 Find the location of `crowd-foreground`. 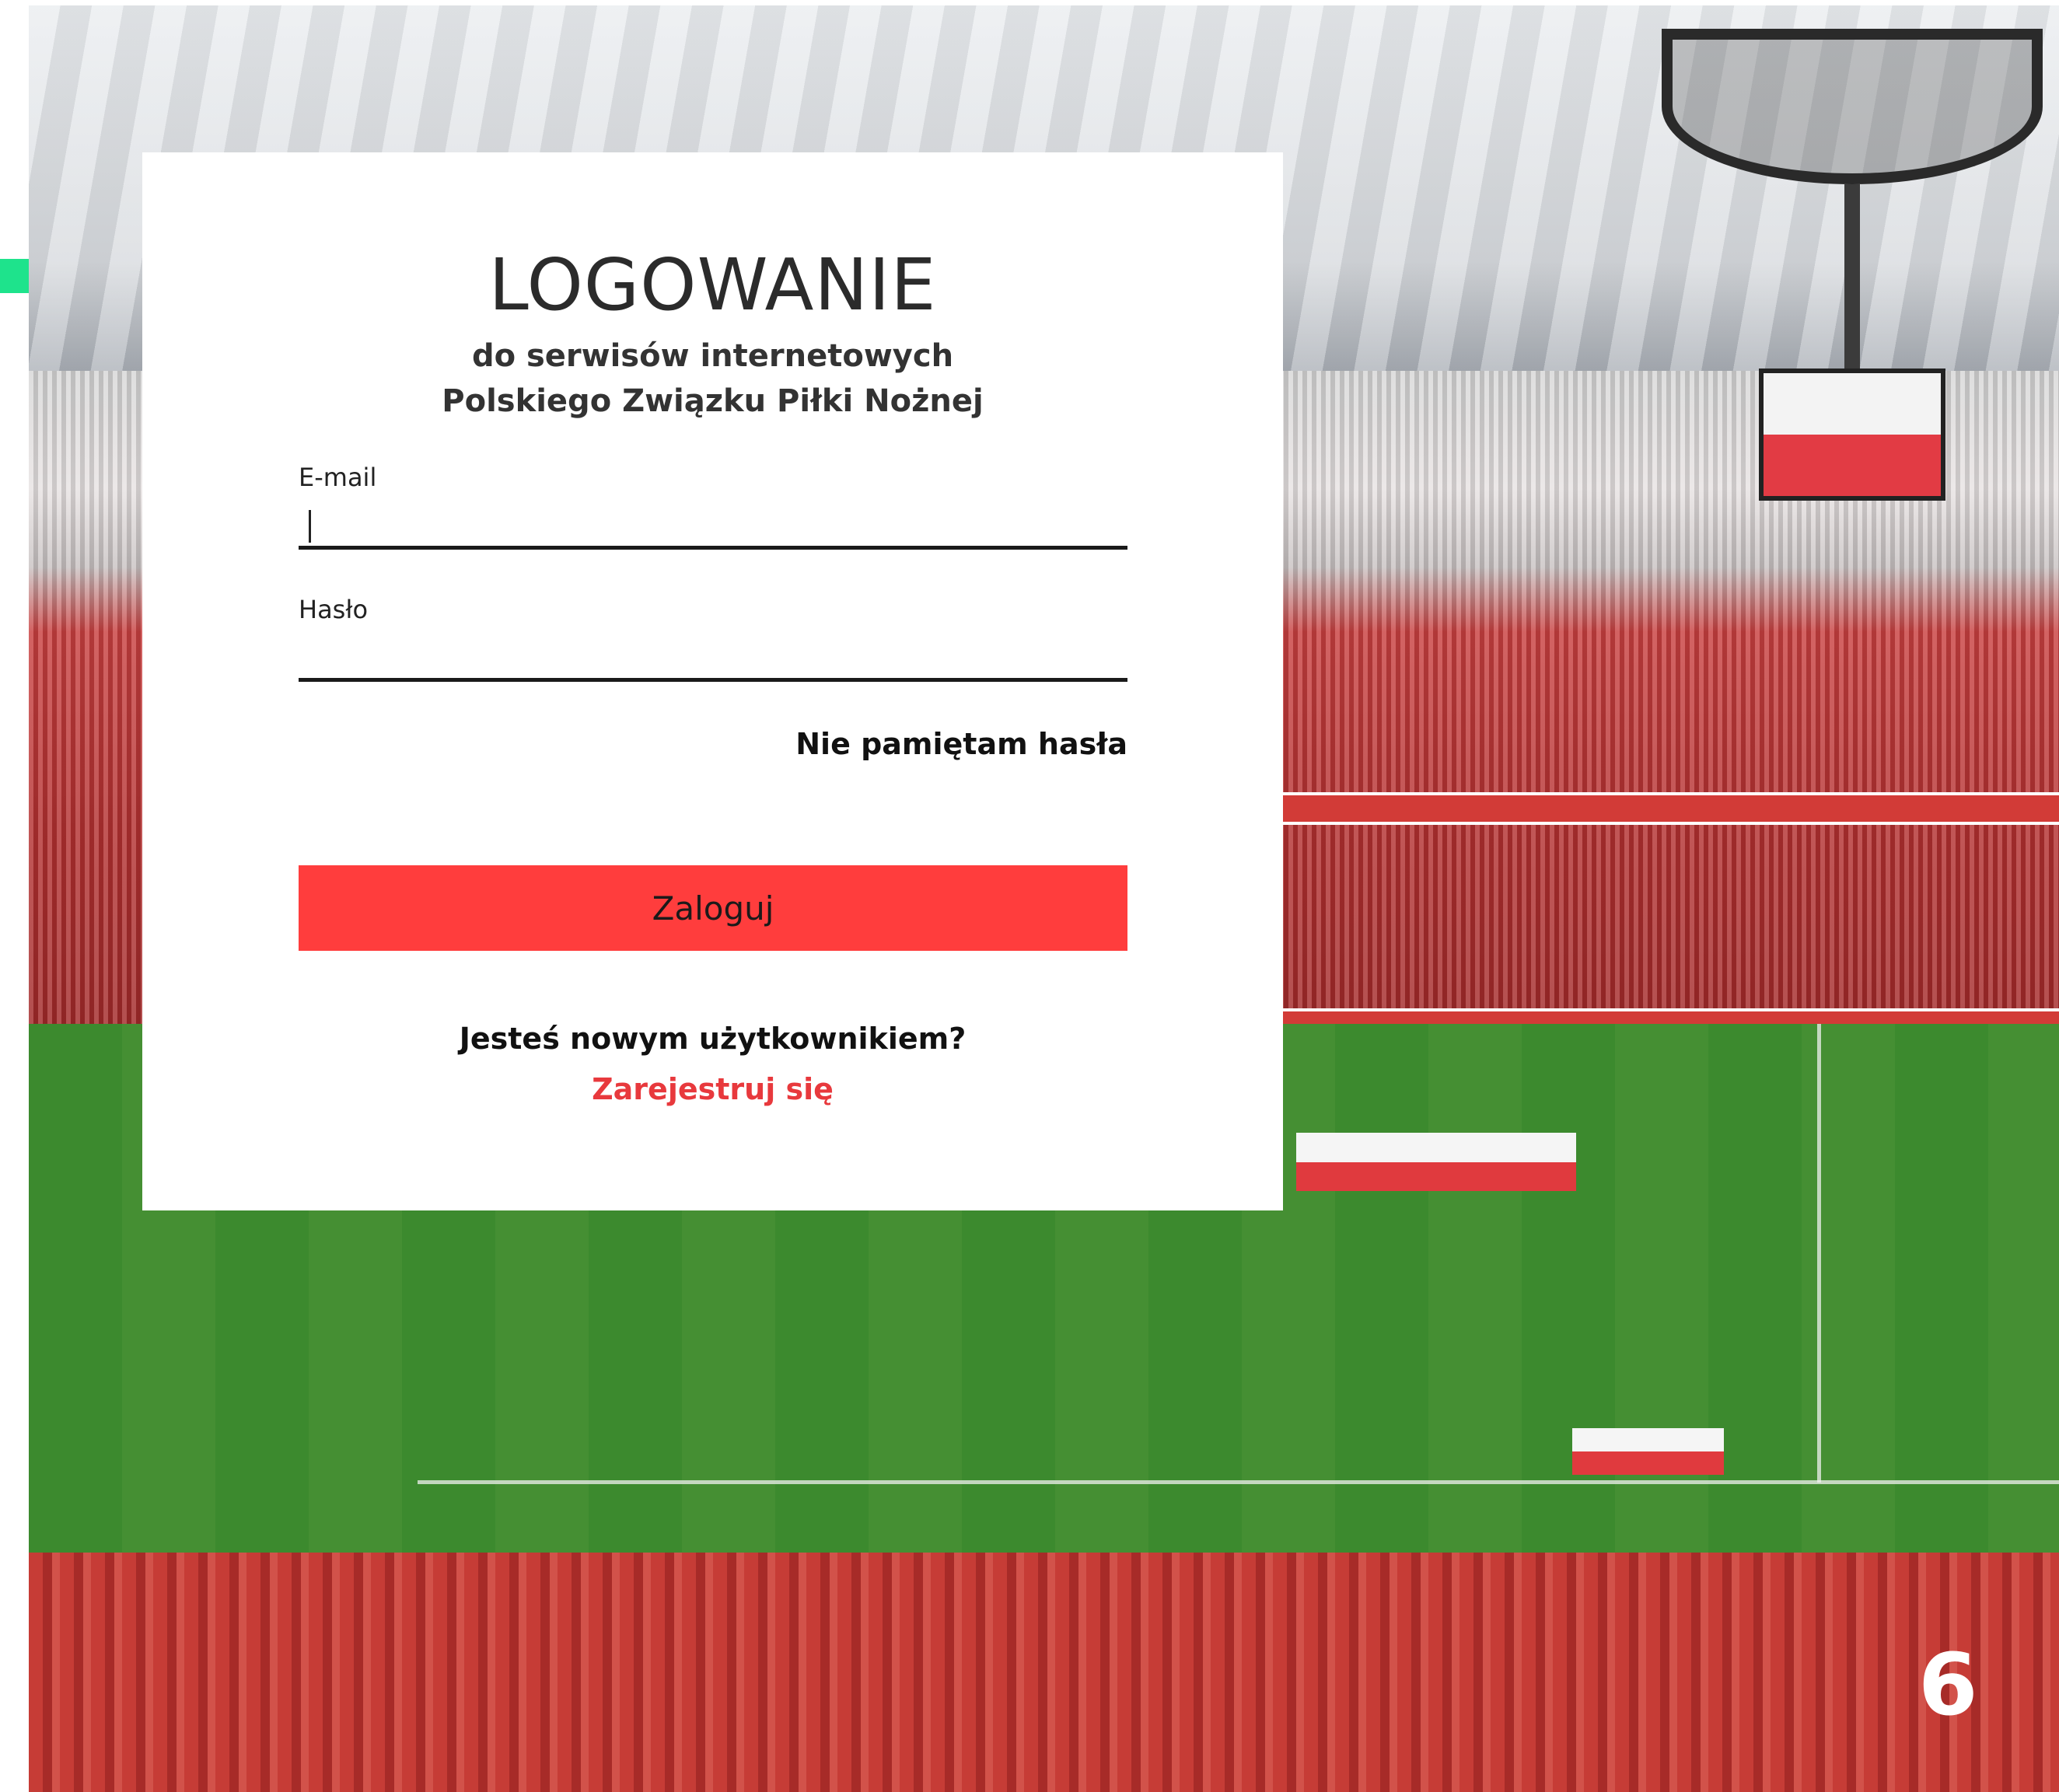

crowd-foreground is located at coordinates (1044, 1672).